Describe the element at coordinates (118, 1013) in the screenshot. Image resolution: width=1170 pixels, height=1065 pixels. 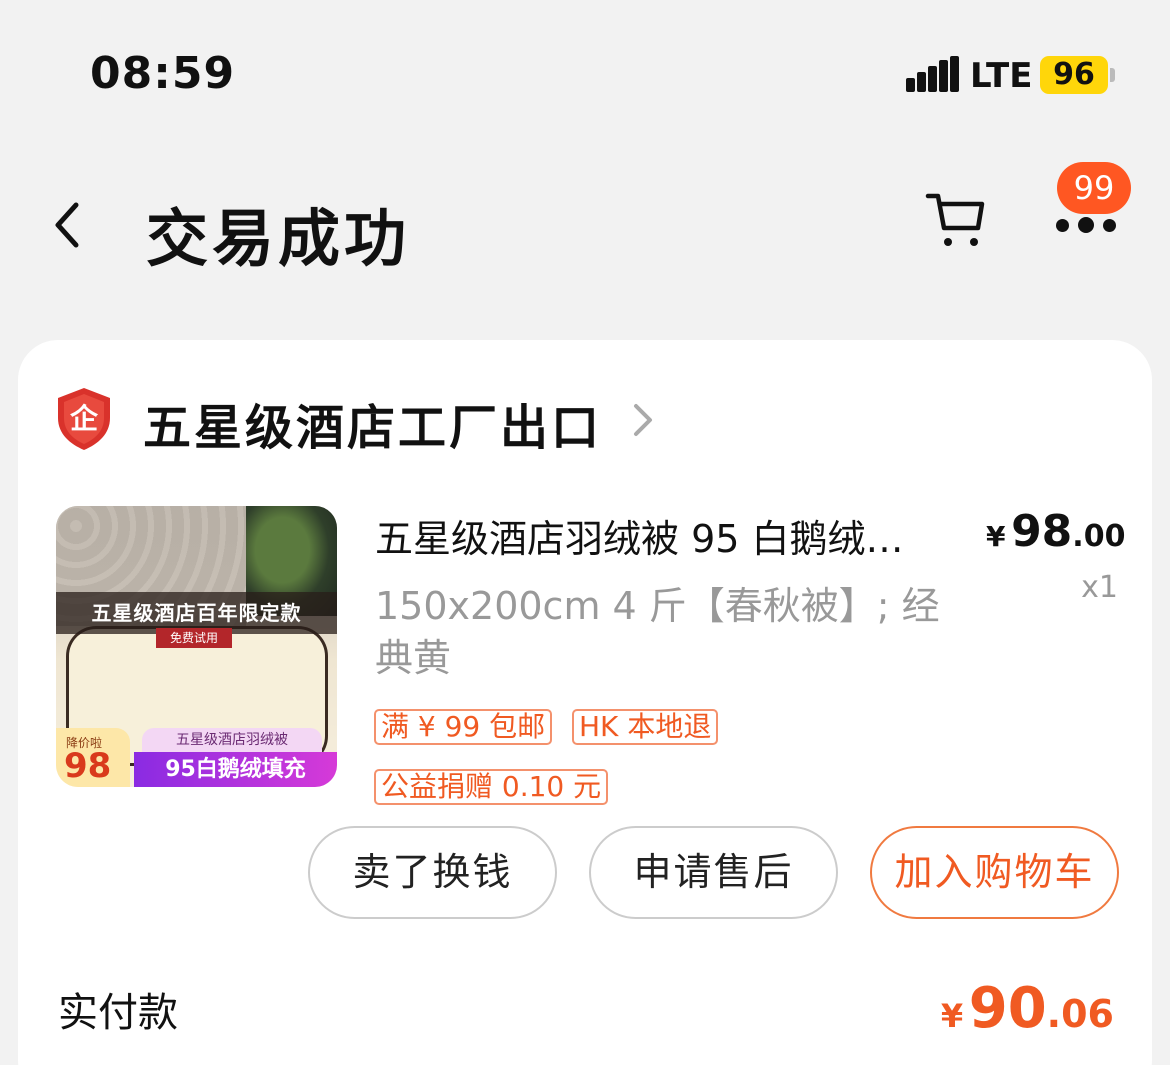
I see `paid-label: 实付款` at that location.